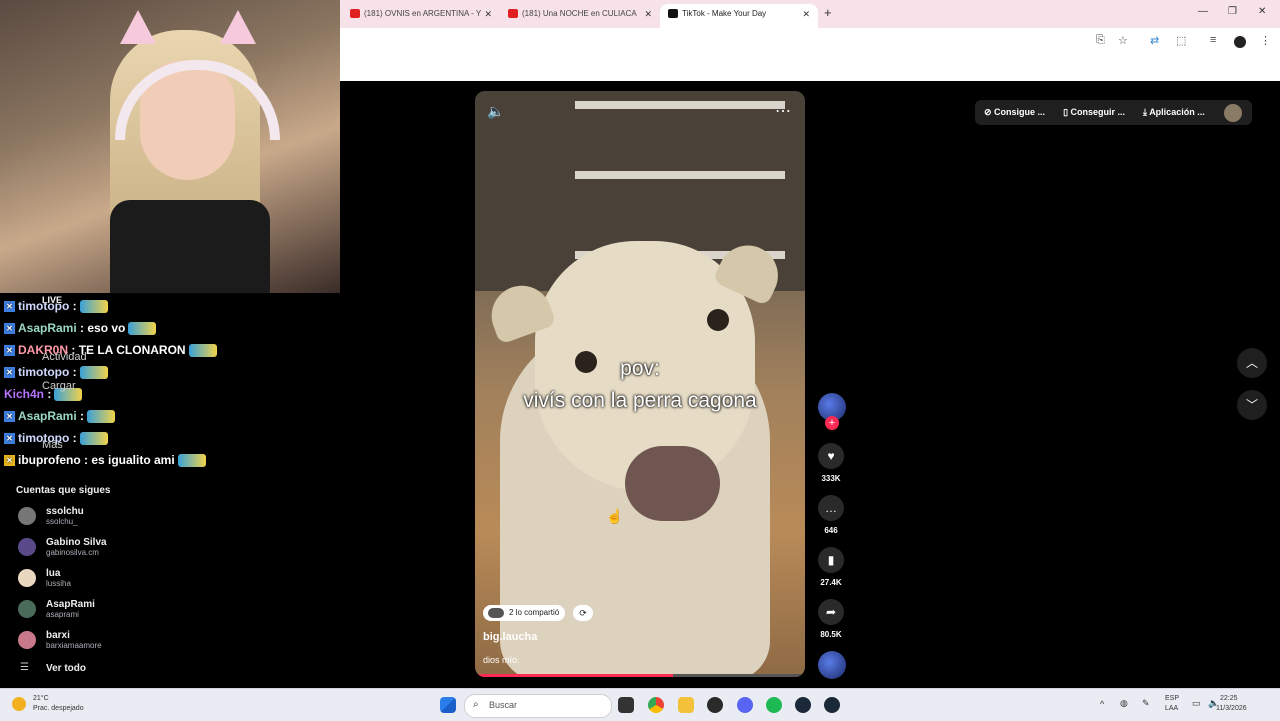 The width and height of the screenshot is (1280, 721). What do you see at coordinates (1100, 40) in the screenshot?
I see `install-app-icon: ⎘` at bounding box center [1100, 40].